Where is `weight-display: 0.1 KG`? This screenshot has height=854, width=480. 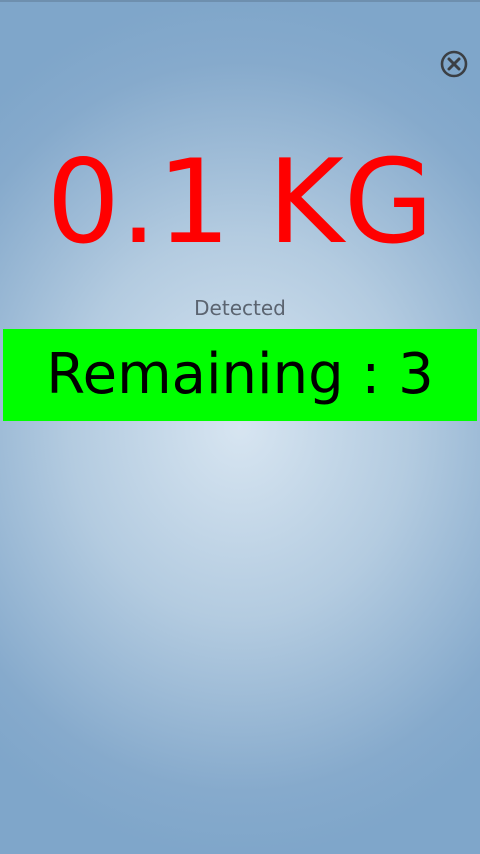
weight-display: 0.1 KG is located at coordinates (240, 202).